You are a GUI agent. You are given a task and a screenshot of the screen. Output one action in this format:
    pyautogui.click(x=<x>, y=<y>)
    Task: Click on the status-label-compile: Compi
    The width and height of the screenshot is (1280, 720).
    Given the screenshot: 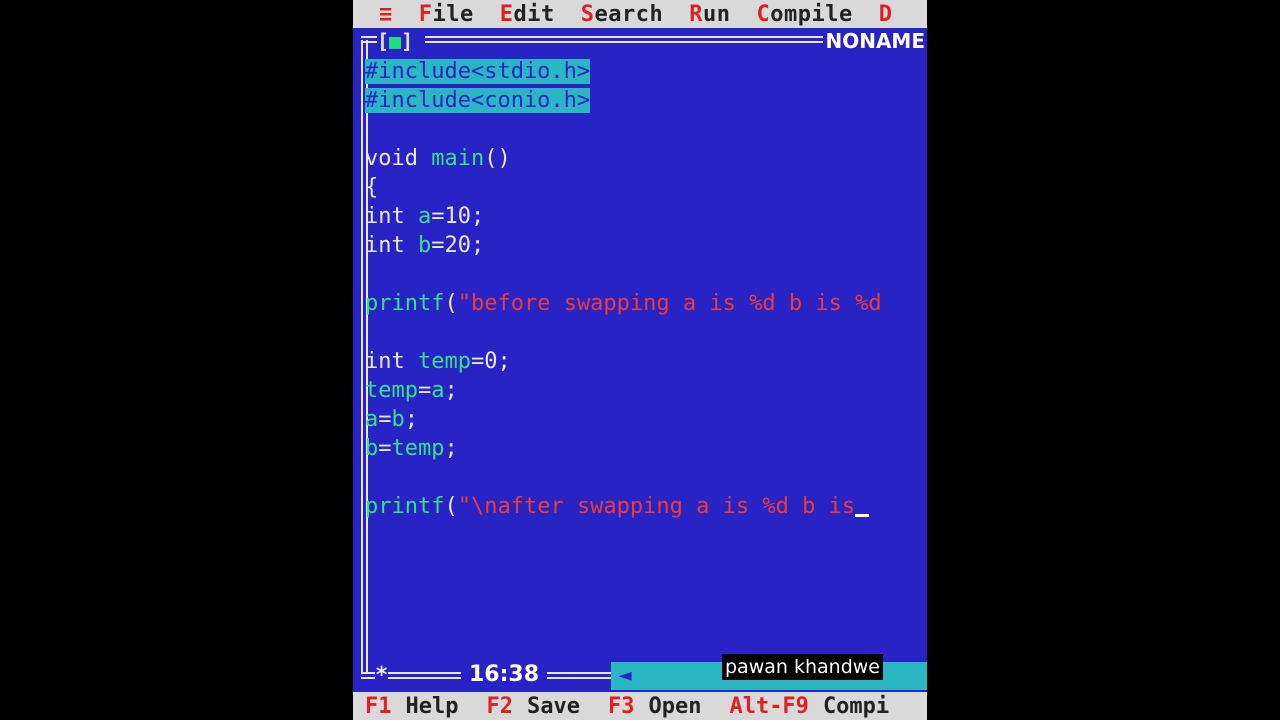 What is the action you would take?
    pyautogui.click(x=856, y=706)
    